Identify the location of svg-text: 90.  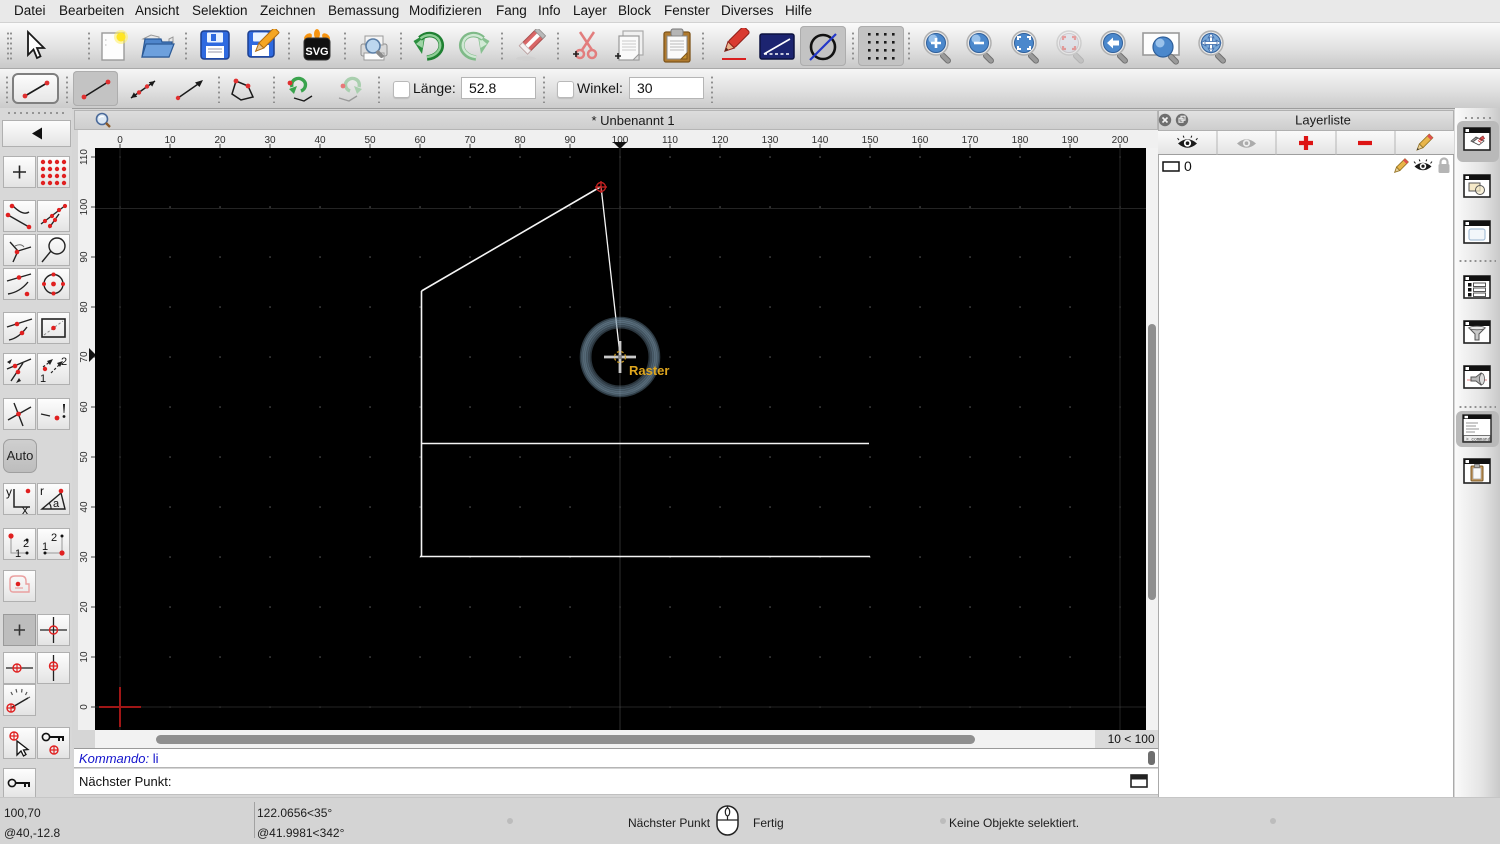
(84, 257).